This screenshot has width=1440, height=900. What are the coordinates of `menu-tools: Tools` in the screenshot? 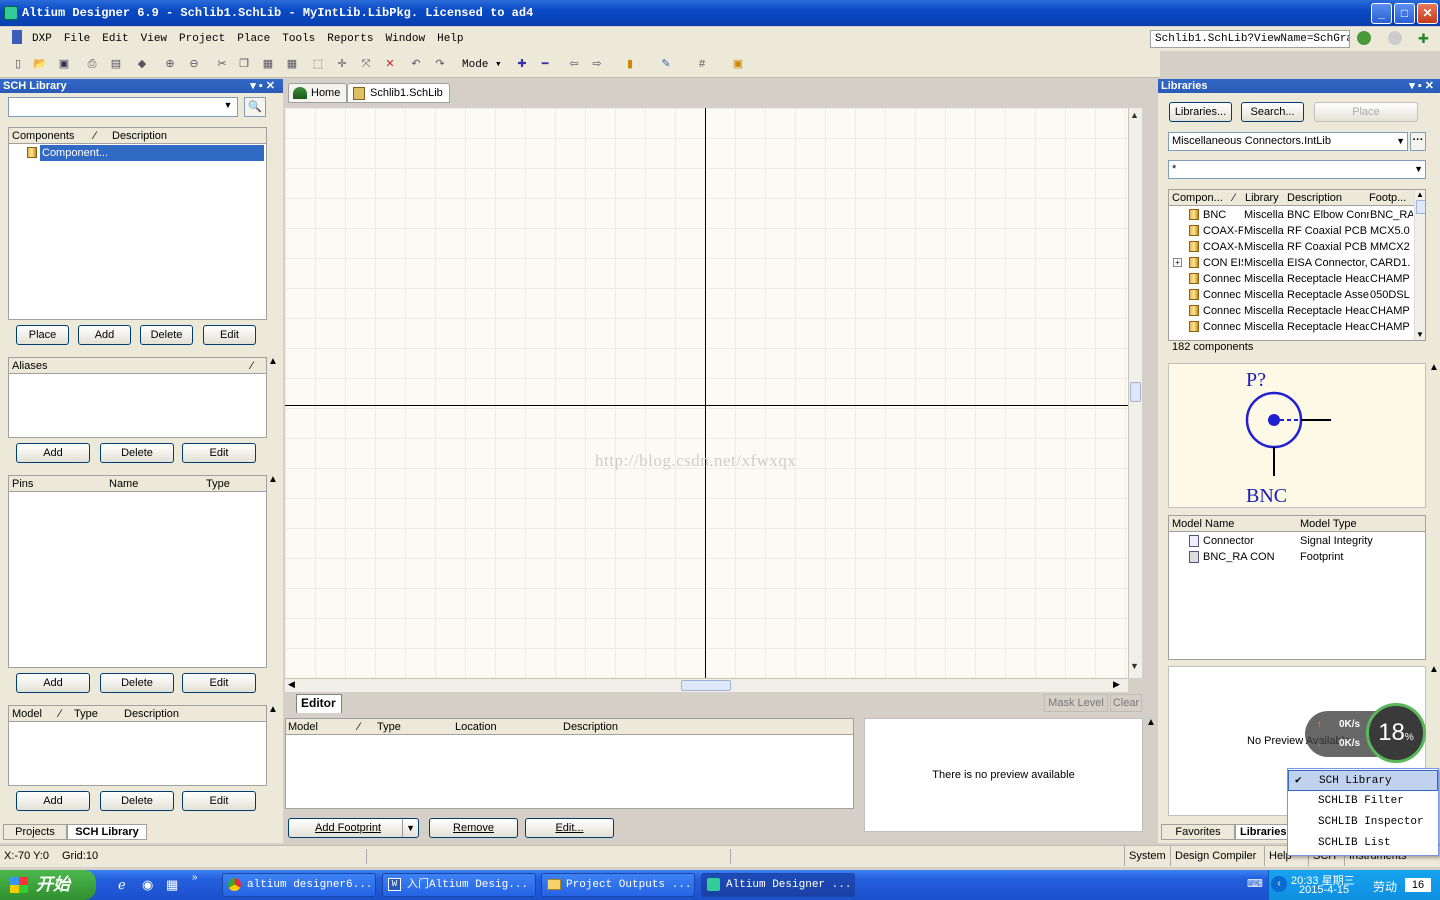 It's located at (298, 39).